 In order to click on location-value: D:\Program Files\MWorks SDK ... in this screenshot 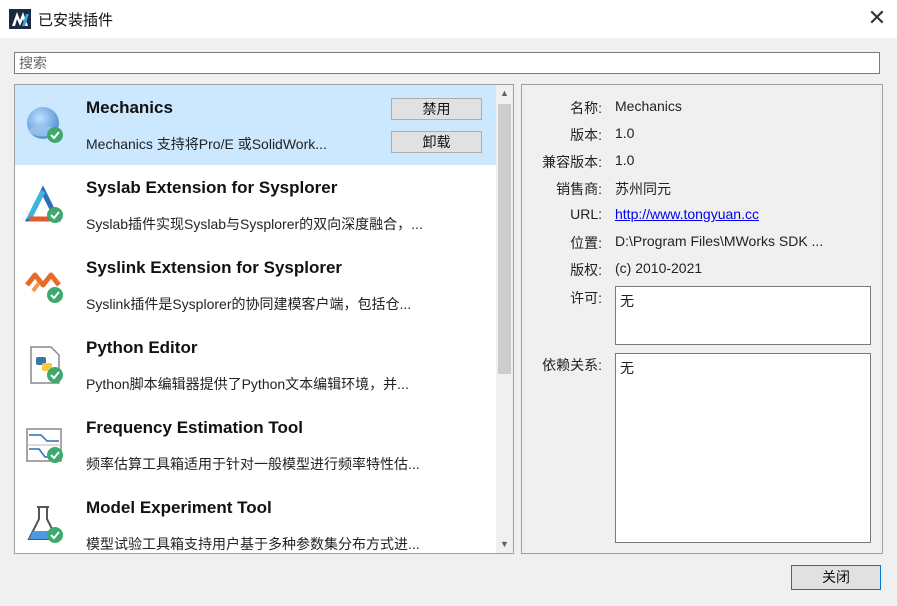, I will do `click(719, 241)`.